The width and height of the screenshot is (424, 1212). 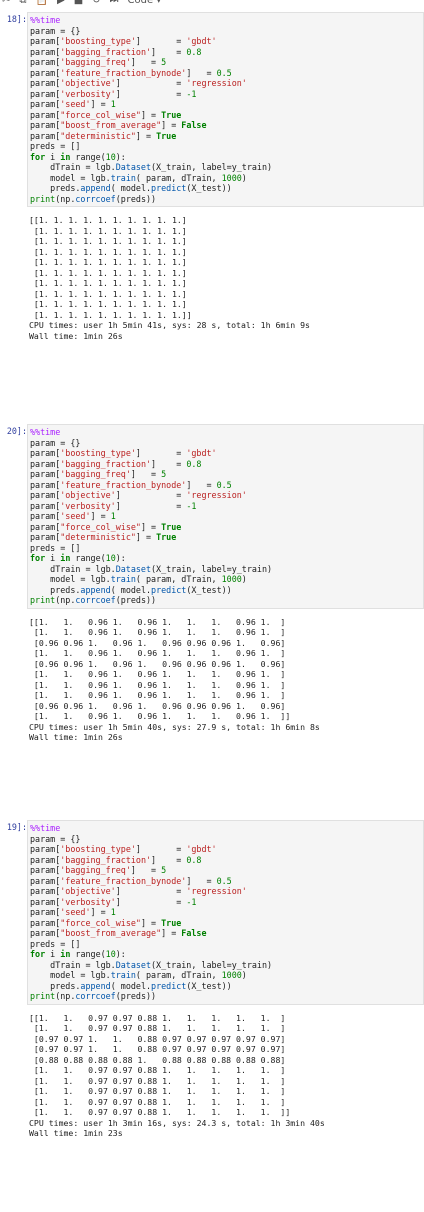 What do you see at coordinates (157, 1017) in the screenshot?
I see `output-line: [[1. 1. 0.97 0.97 0.88 1. 1. 1. 1. 1. ]` at bounding box center [157, 1017].